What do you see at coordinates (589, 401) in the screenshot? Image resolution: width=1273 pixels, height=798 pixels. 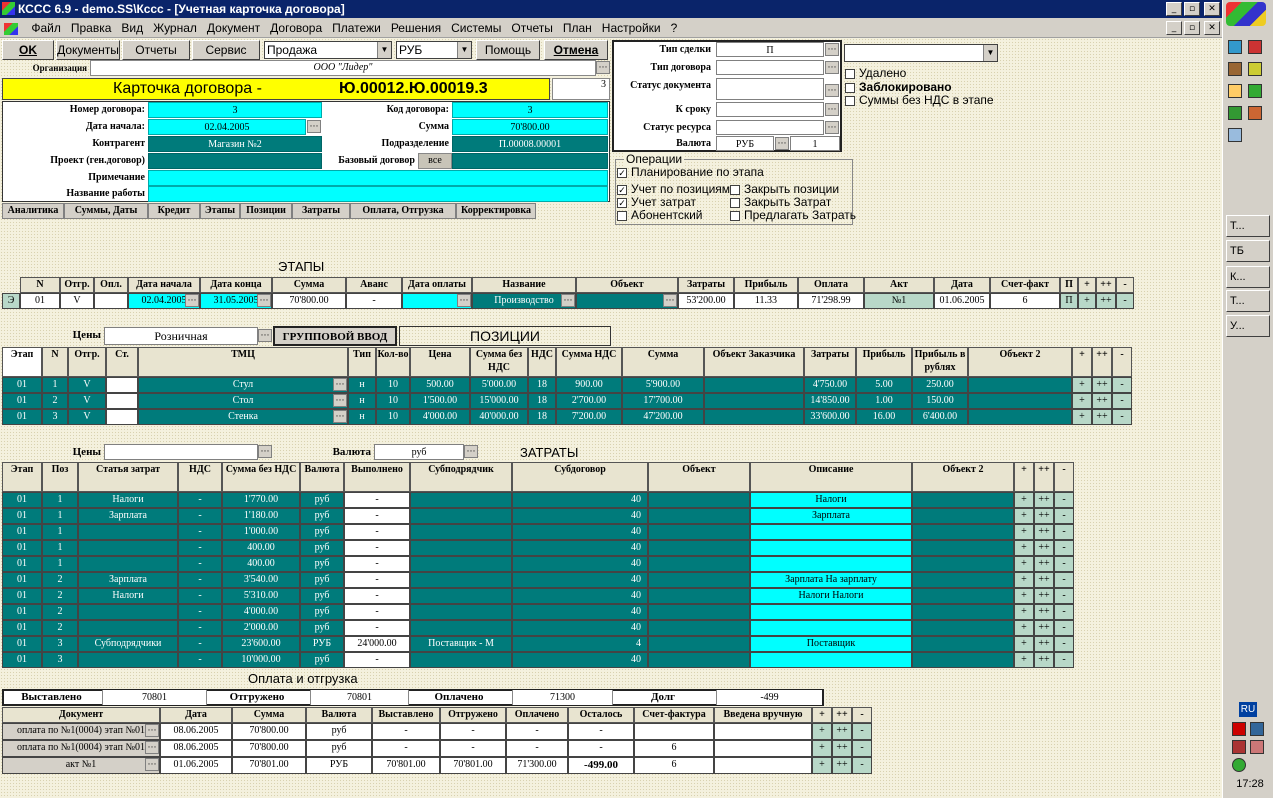 I see `position-cell: 2'700.00` at bounding box center [589, 401].